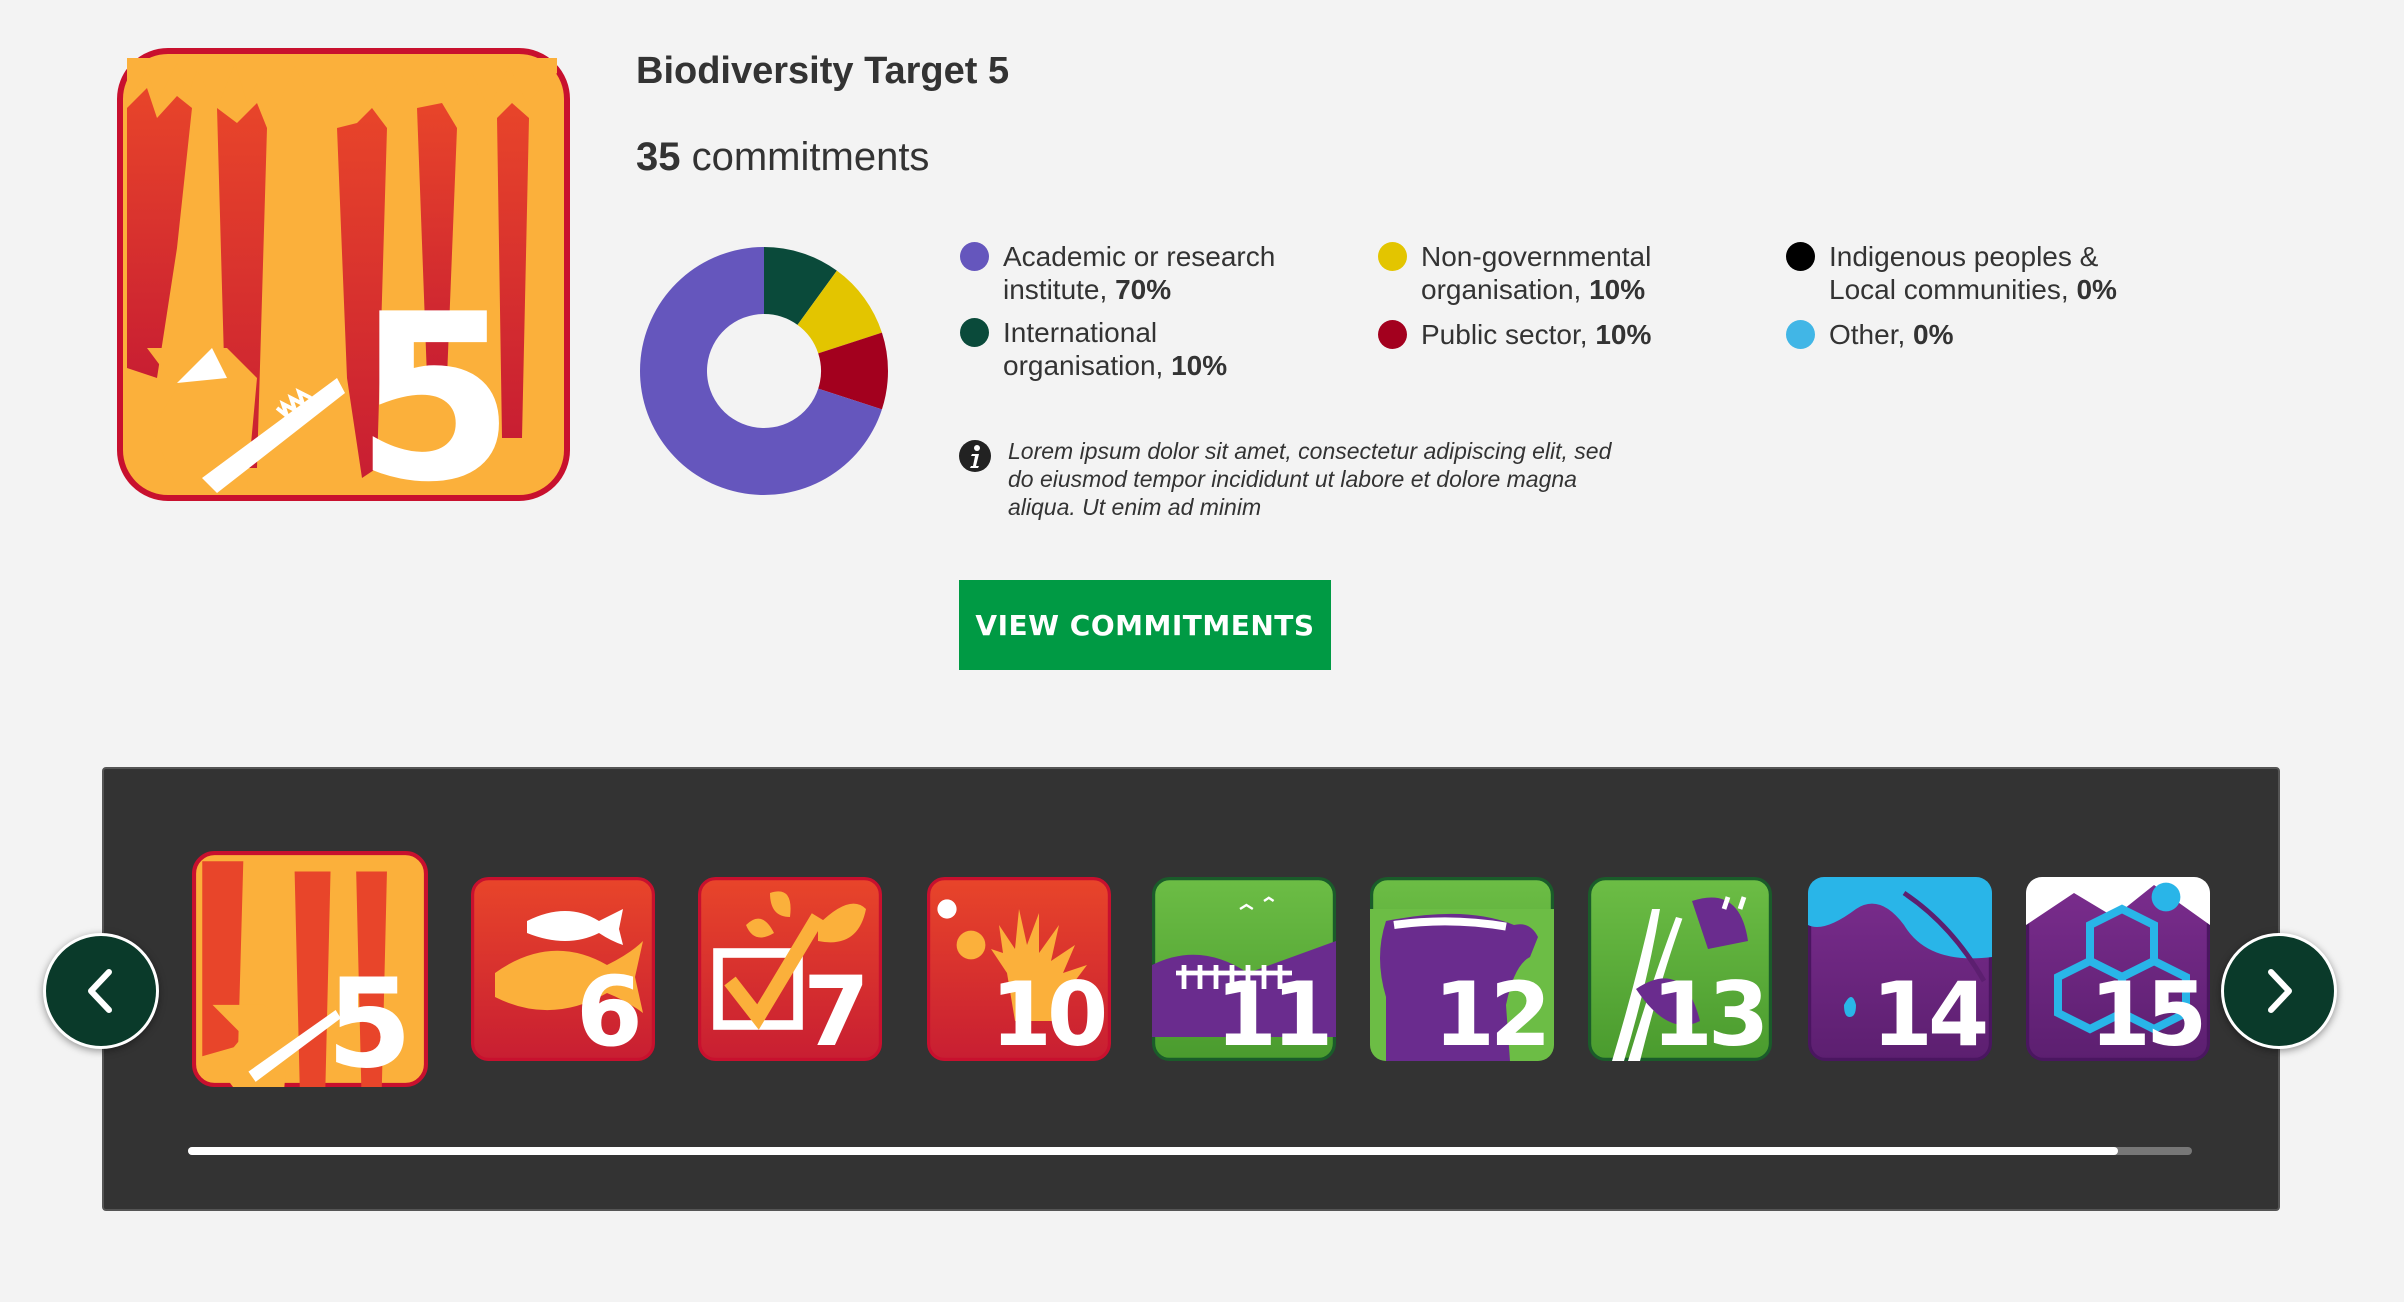 The image size is (2404, 1302). I want to click on legend-item: Public sector, 10%, so click(1514, 334).